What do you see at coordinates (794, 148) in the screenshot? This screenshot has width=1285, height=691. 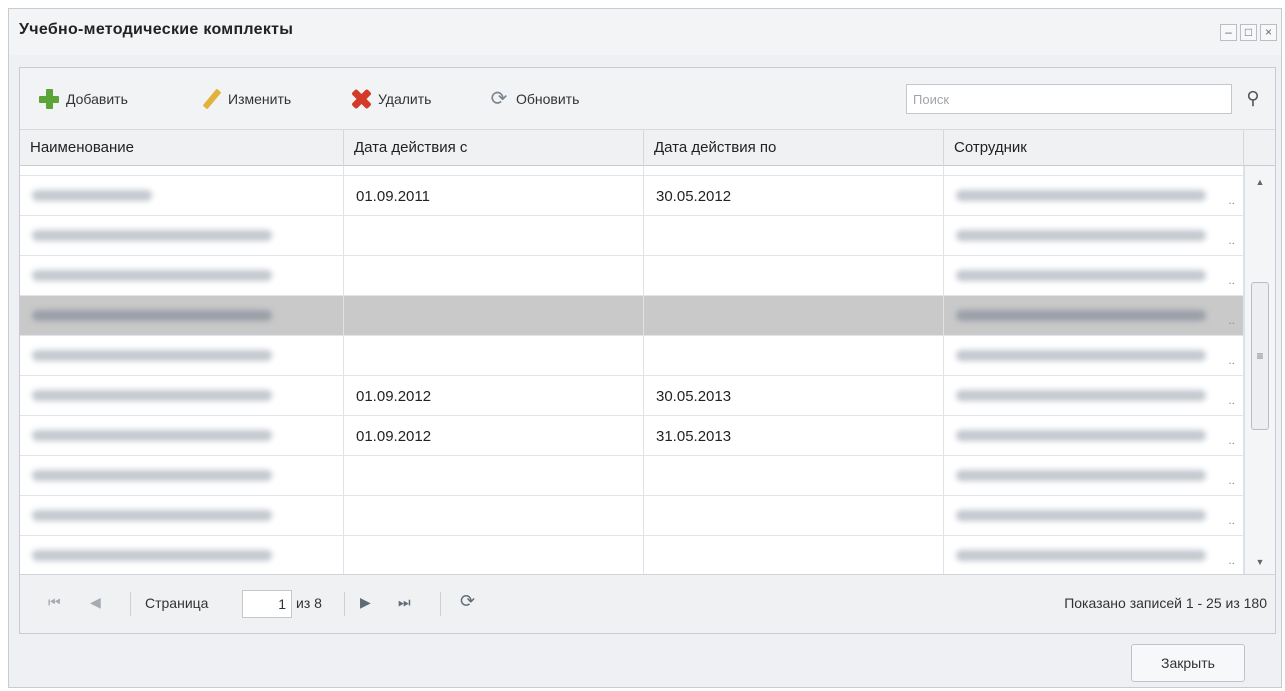 I see `column-header-date-to: Дата действия по` at bounding box center [794, 148].